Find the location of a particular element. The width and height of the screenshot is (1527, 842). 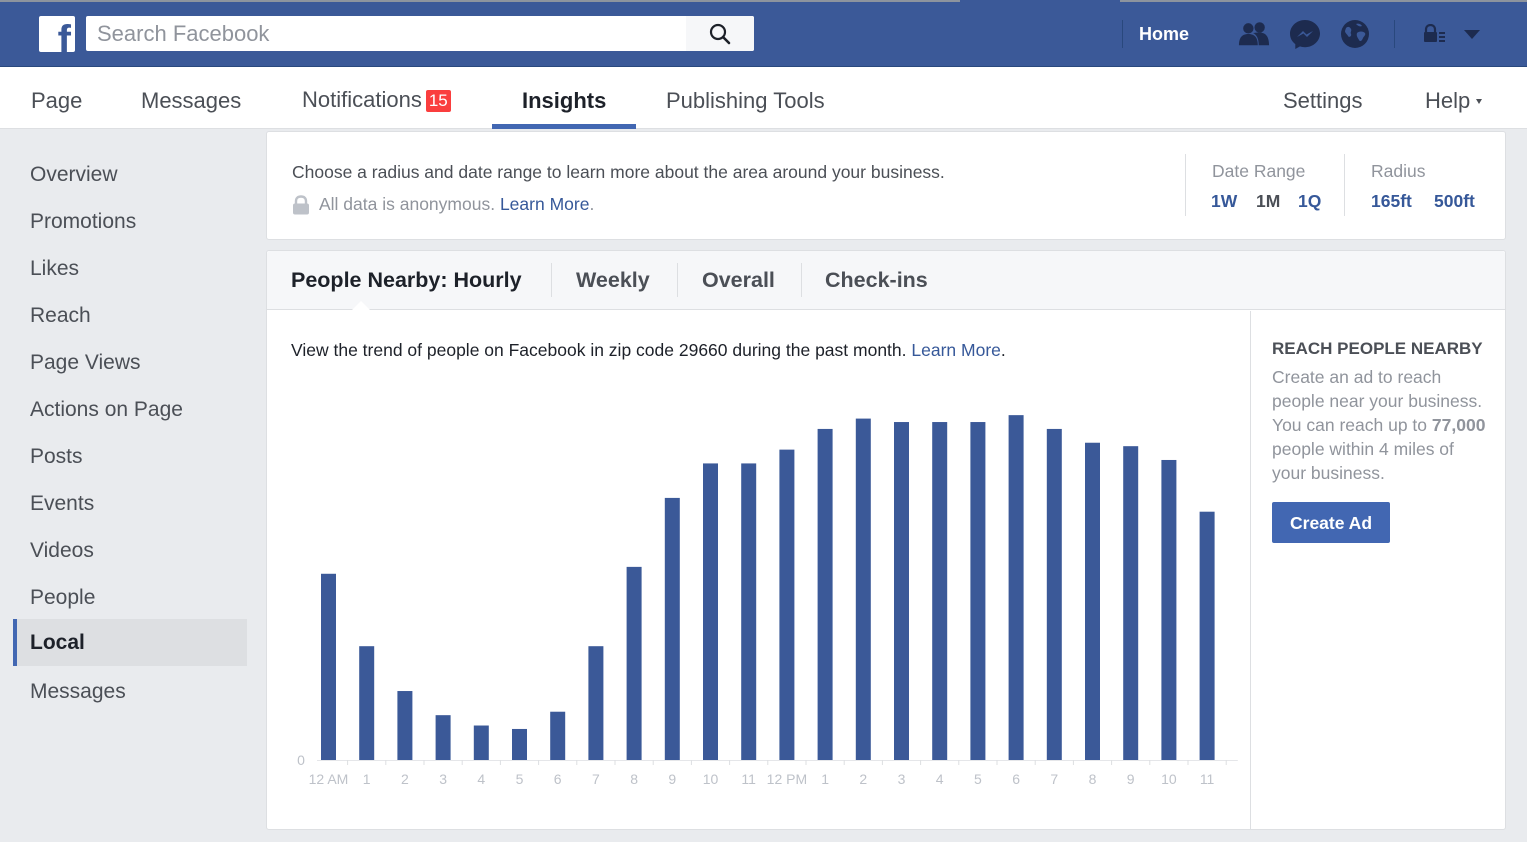

privacy-shortcuts-button is located at coordinates (1436, 34).